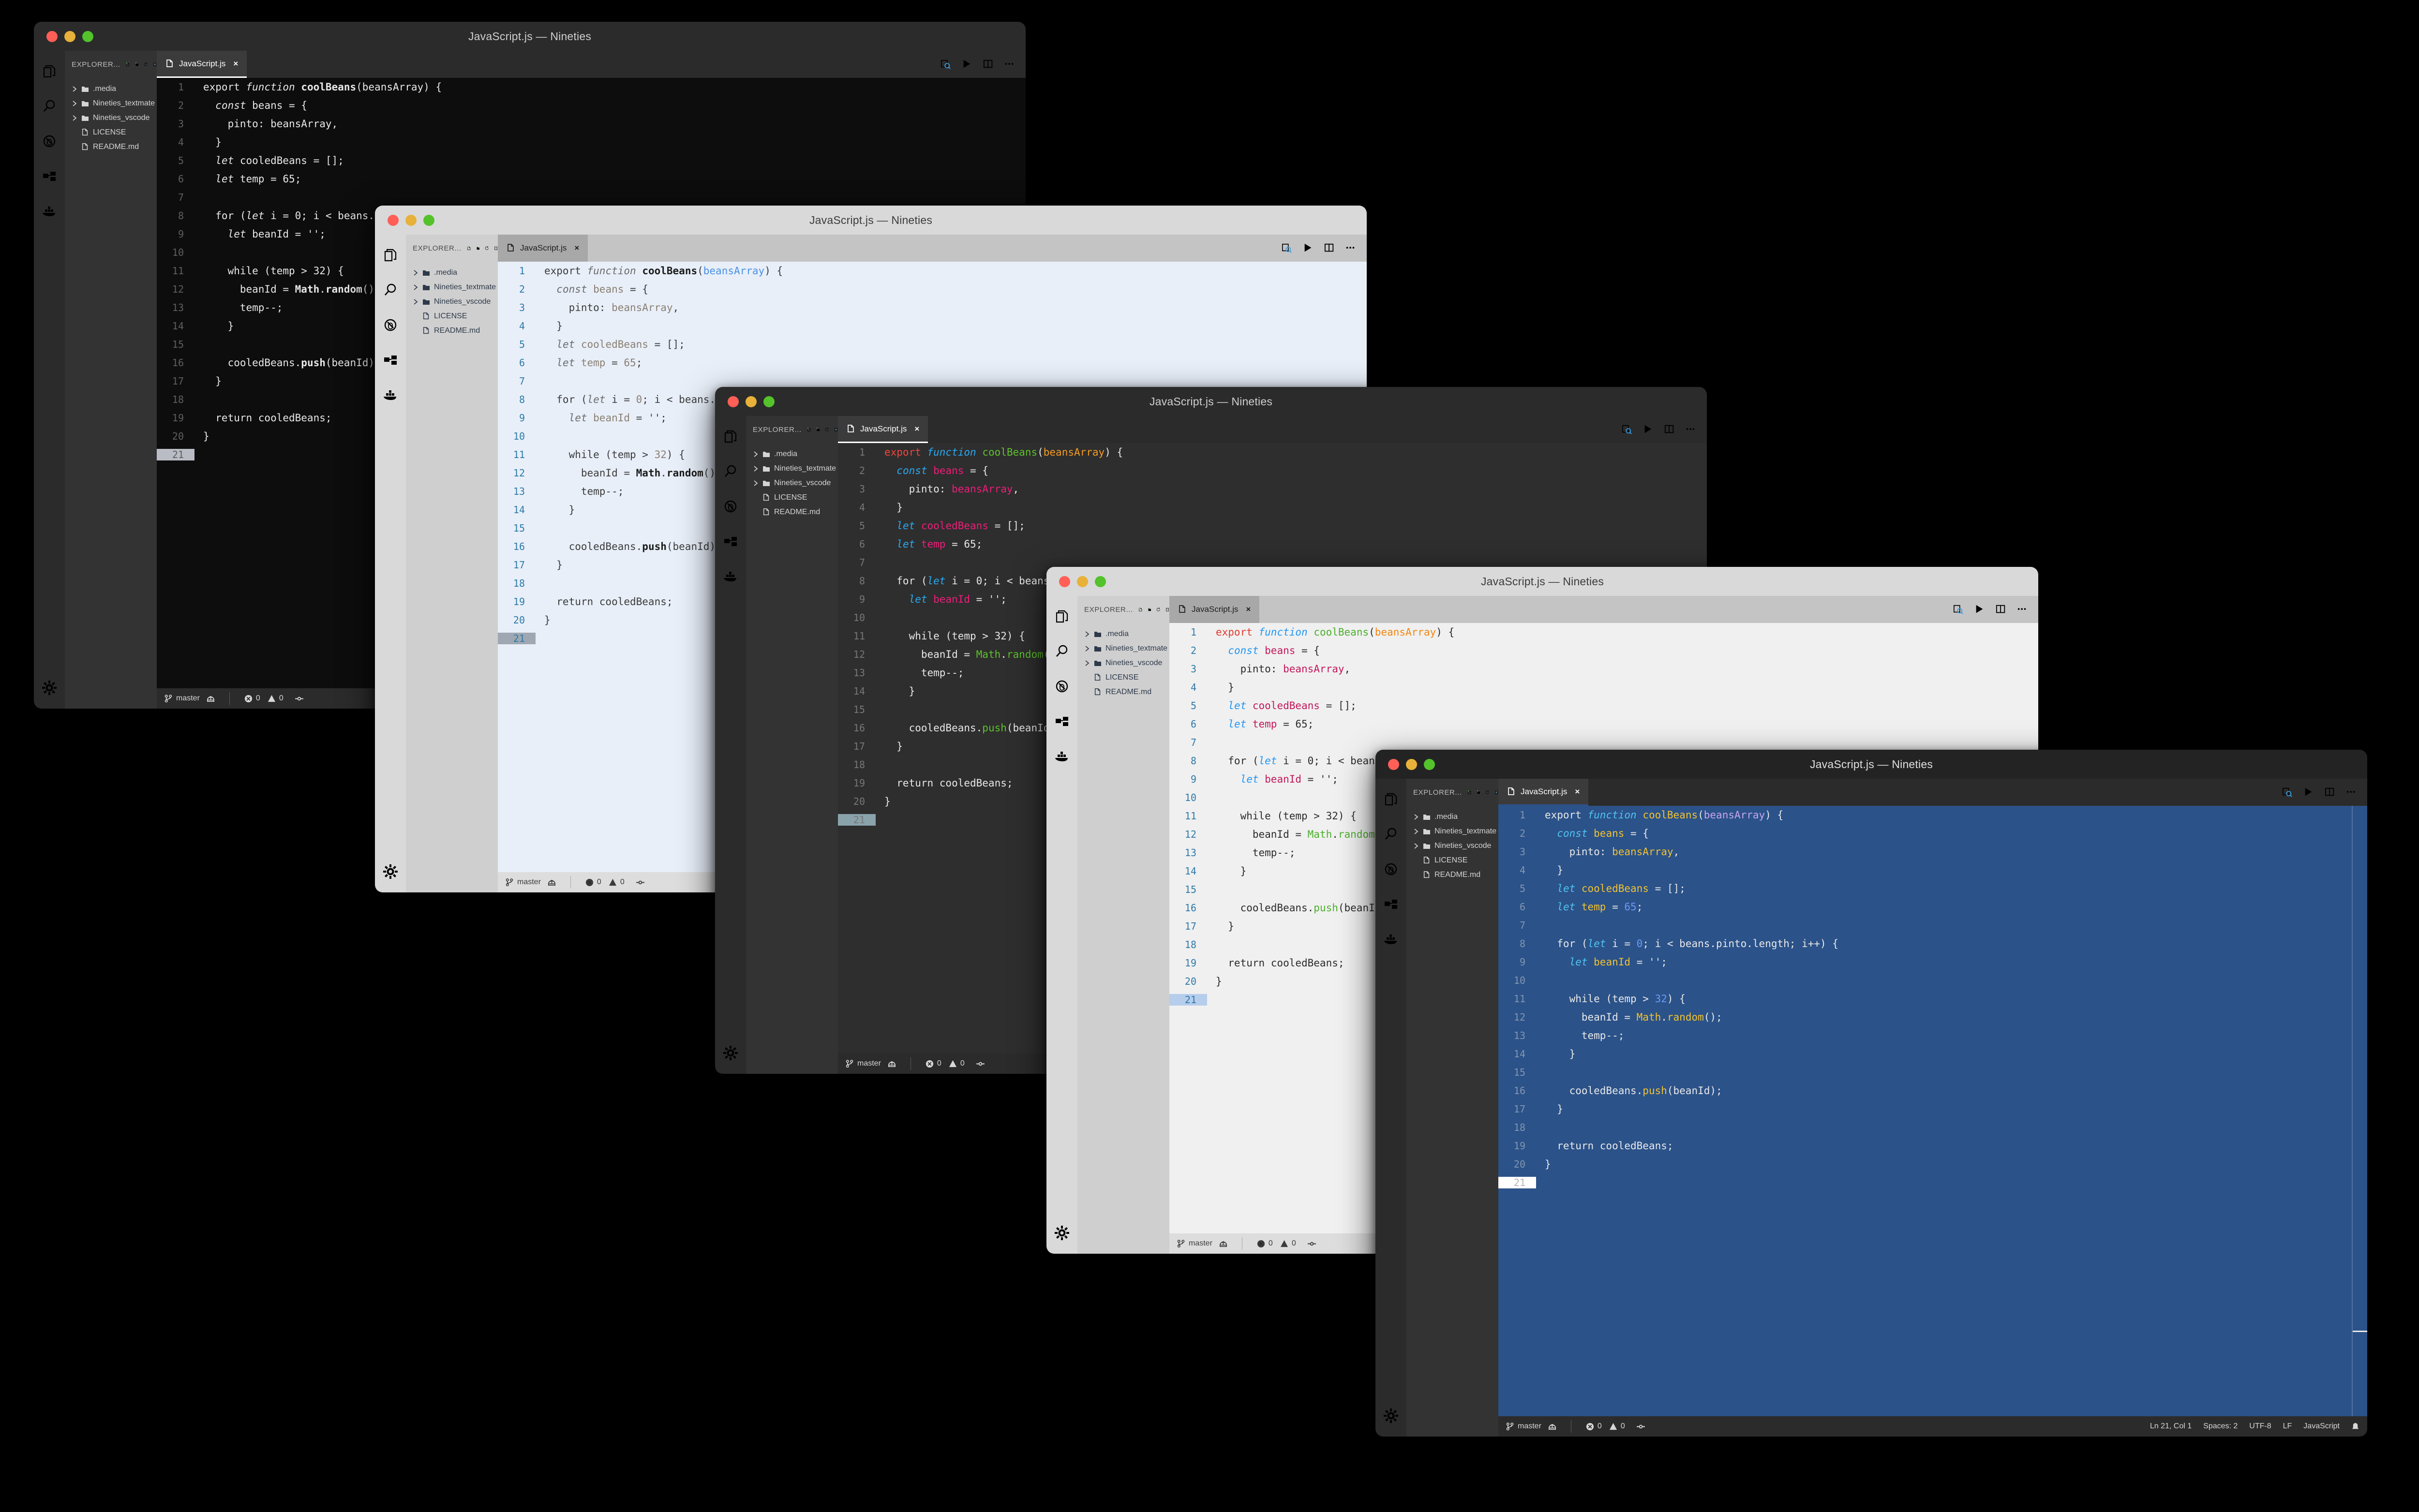 The height and width of the screenshot is (1512, 2419). Describe the element at coordinates (2221, 1426) in the screenshot. I see `indentation: Spaces: 2` at that location.